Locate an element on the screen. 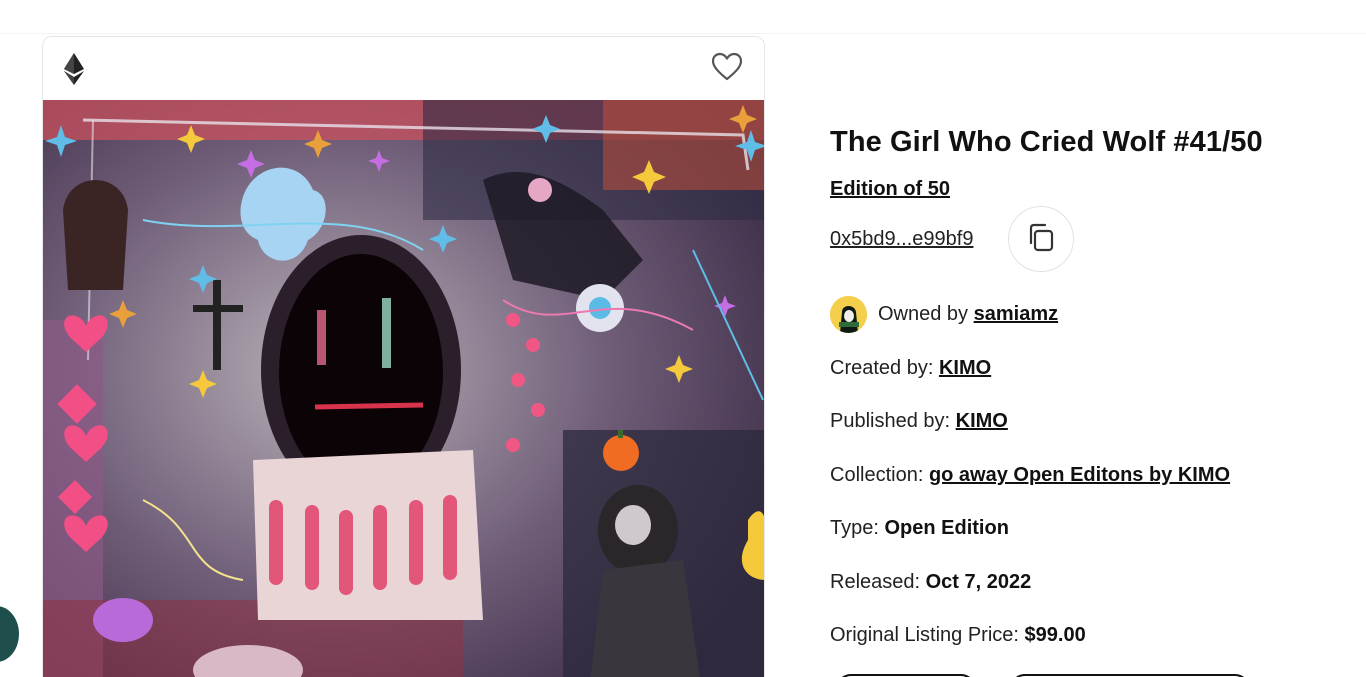 Image resolution: width=1366 pixels, height=677 pixels. released-label: Released: is located at coordinates (878, 582).